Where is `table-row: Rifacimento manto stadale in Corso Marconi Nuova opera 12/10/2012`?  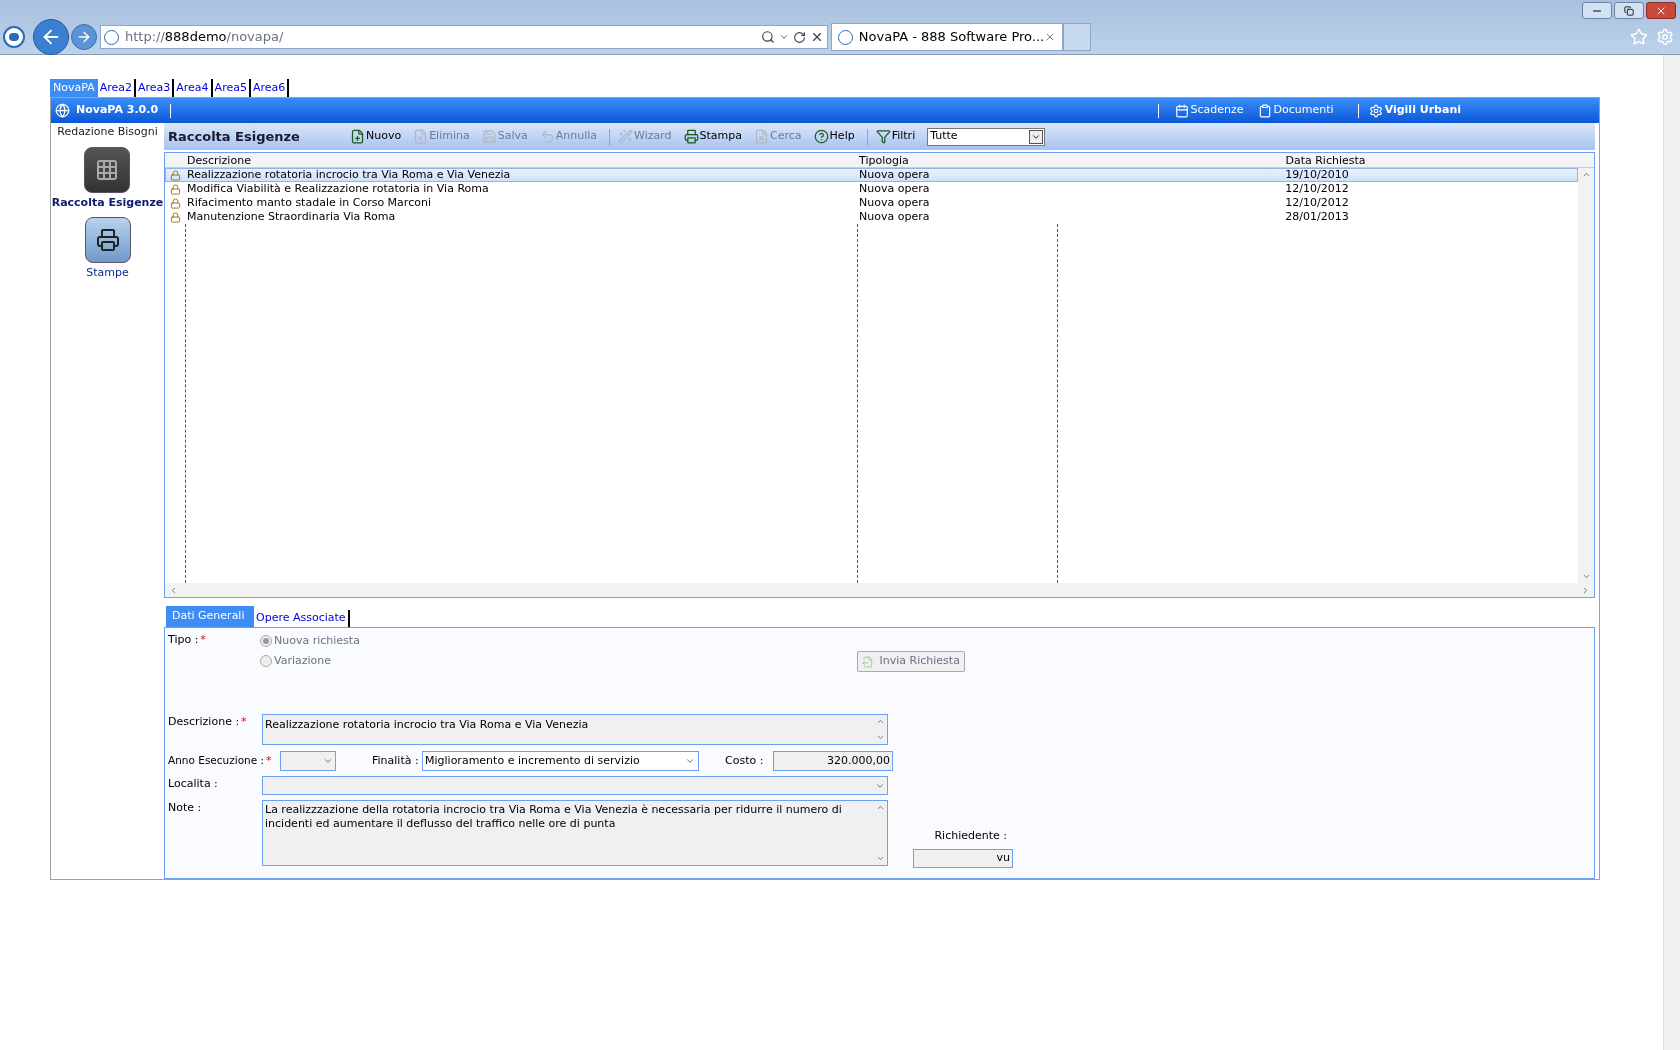 table-row: Rifacimento manto stadale in Corso Marconi Nuova opera 12/10/2012 is located at coordinates (871, 203).